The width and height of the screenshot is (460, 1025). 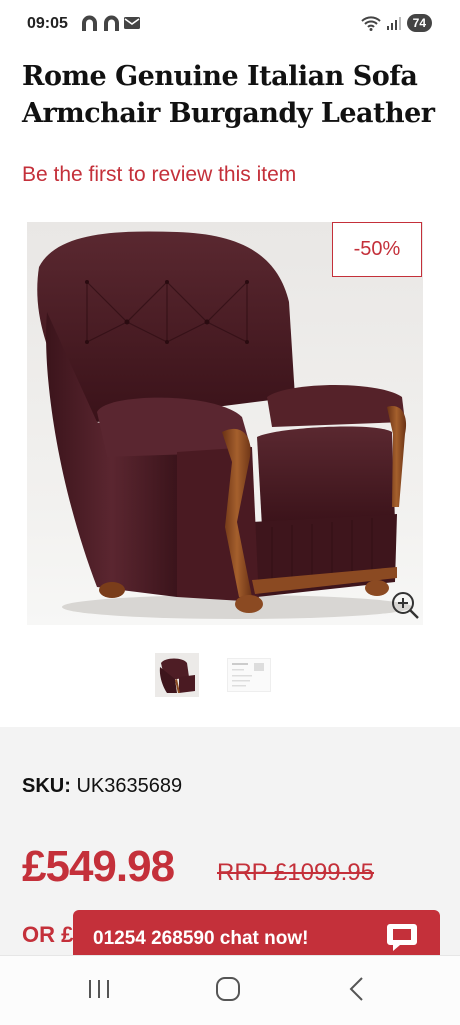 I want to click on notification-icons, so click(x=110, y=23).